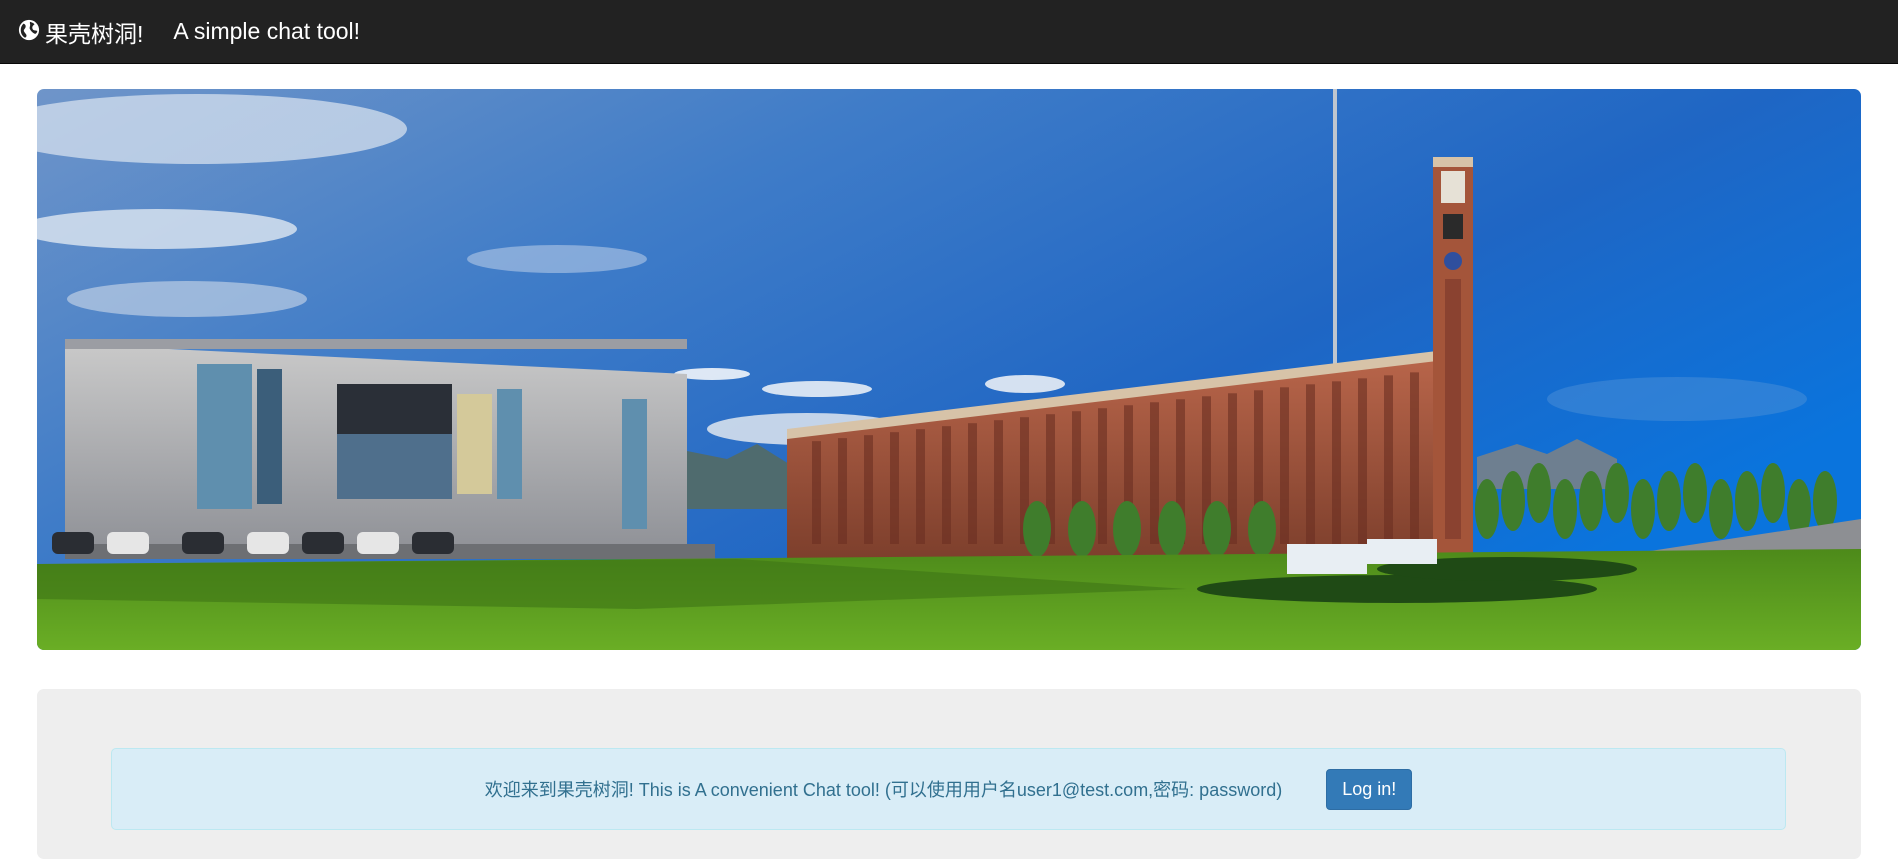  What do you see at coordinates (267, 31) in the screenshot?
I see `site-tagline: A simple chat tool!` at bounding box center [267, 31].